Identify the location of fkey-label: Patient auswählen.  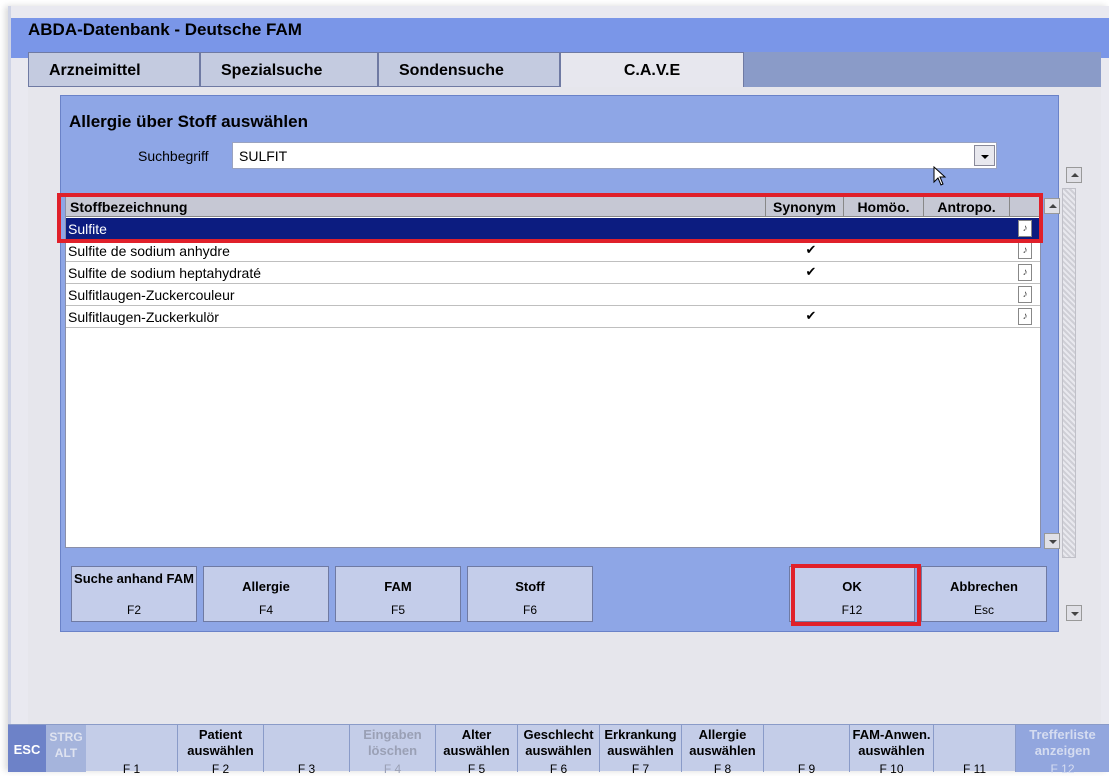
(220, 742).